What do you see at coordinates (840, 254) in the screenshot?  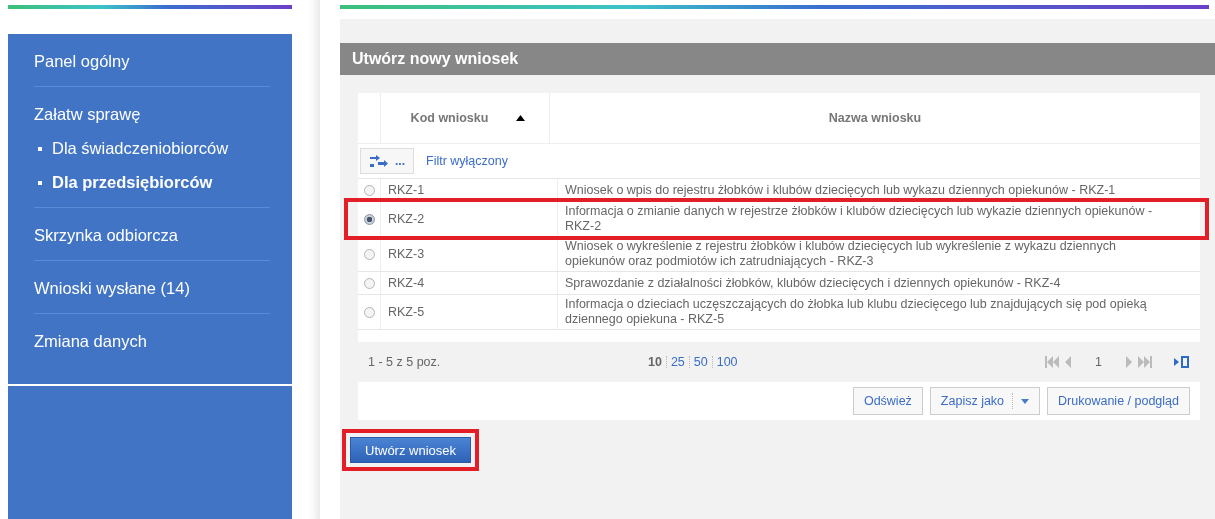 I see `table-cell-text: Wniosek o wykreślenie z rejestru żłobków i klubów dziecięcych lub wykreślenie z wykazu dziennych opiekunów oraz podmiotów ich zatrudniających - RKZ-3` at bounding box center [840, 254].